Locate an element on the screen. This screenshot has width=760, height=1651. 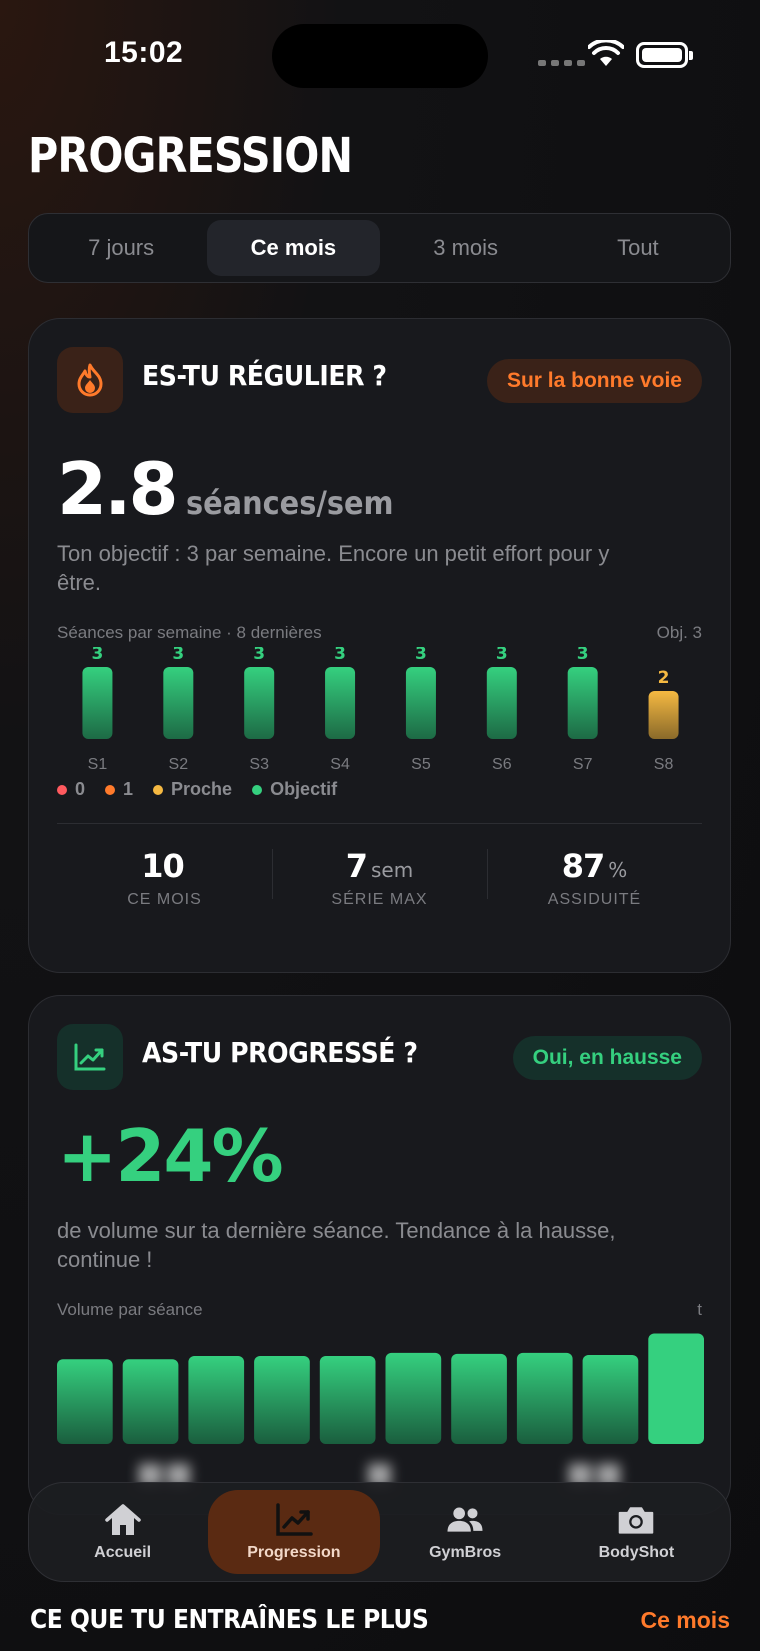
consistency-title: ES-TU RÉGULIER ? is located at coordinates (264, 375).